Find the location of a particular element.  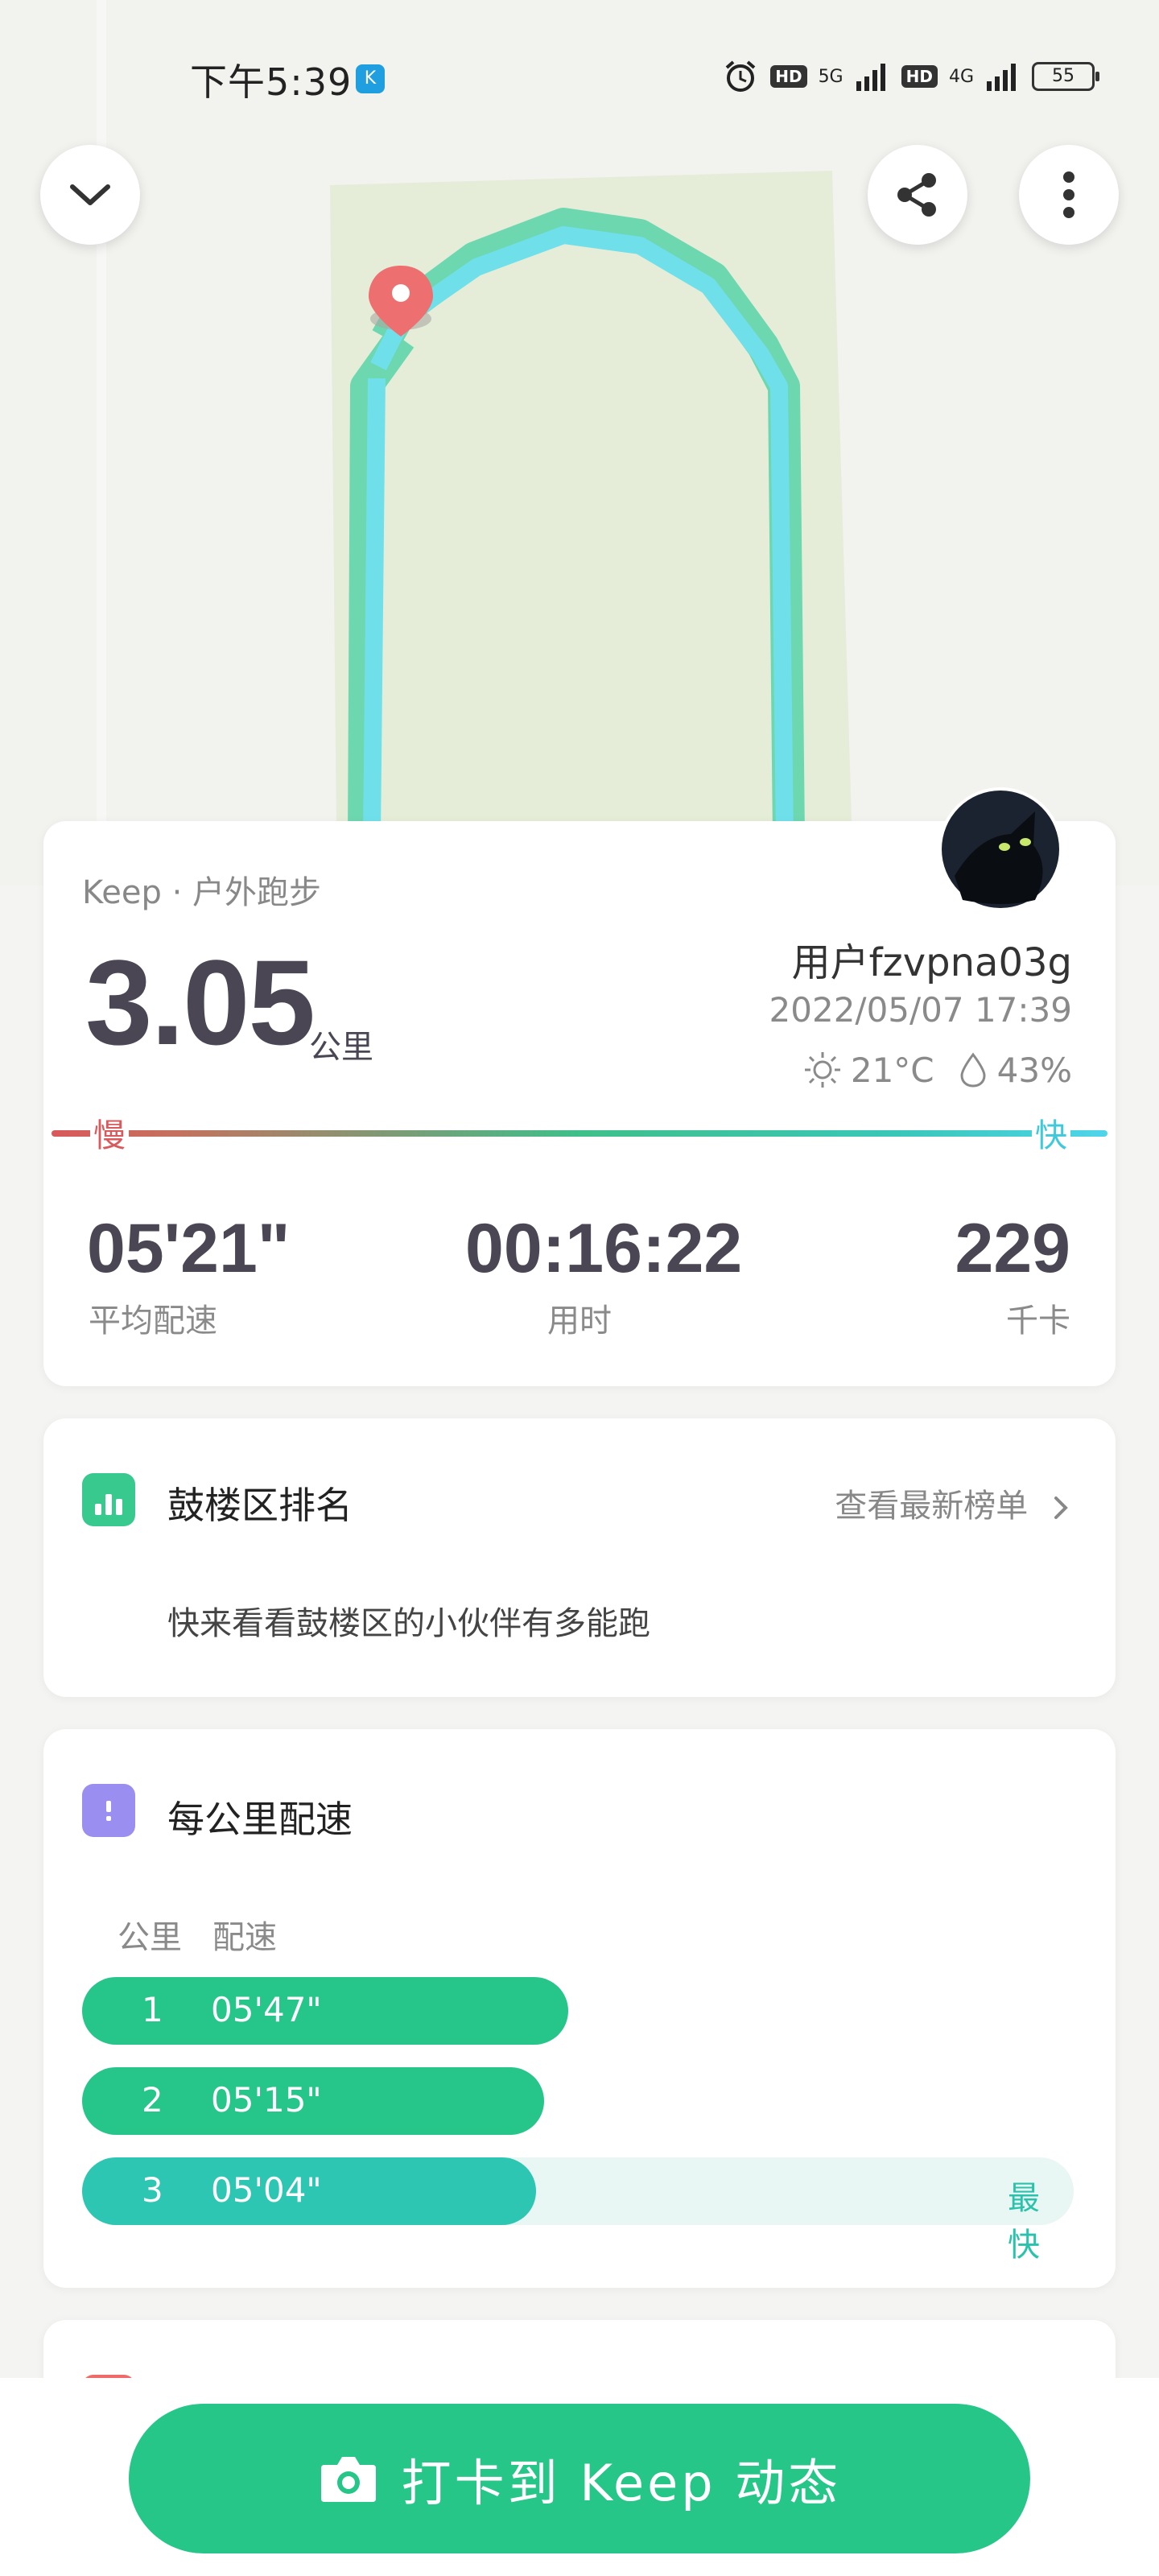

avg-pace-value: 05'21" is located at coordinates (189, 1248).